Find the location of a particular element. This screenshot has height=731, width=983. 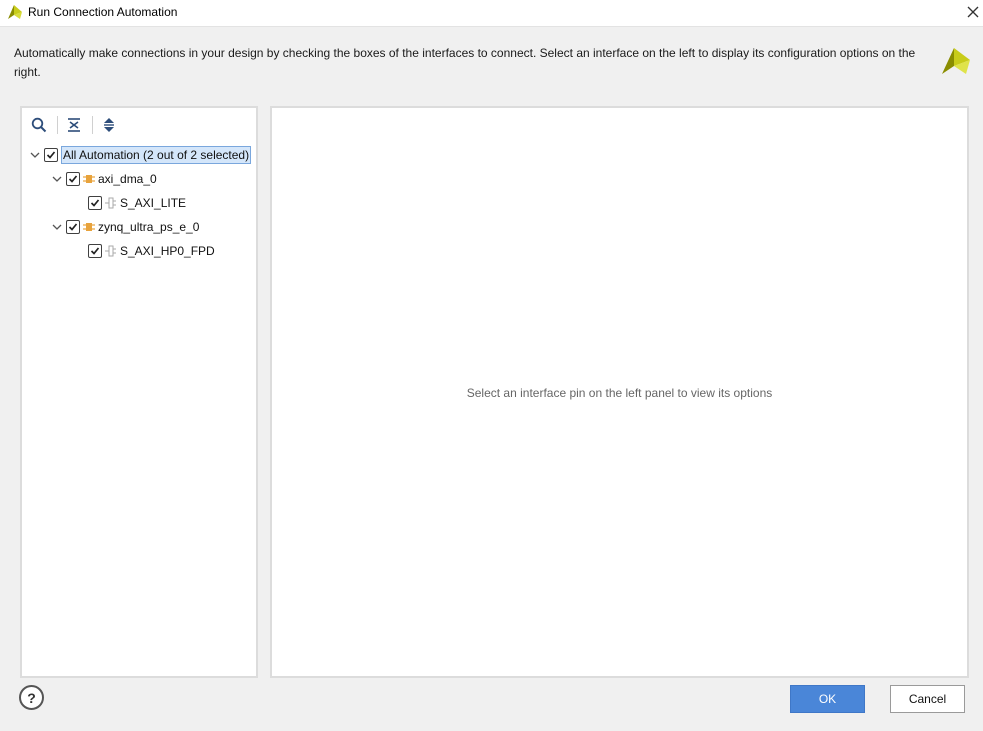

tree-node-axi-dma: axi_dma_0 is located at coordinates (103, 179).